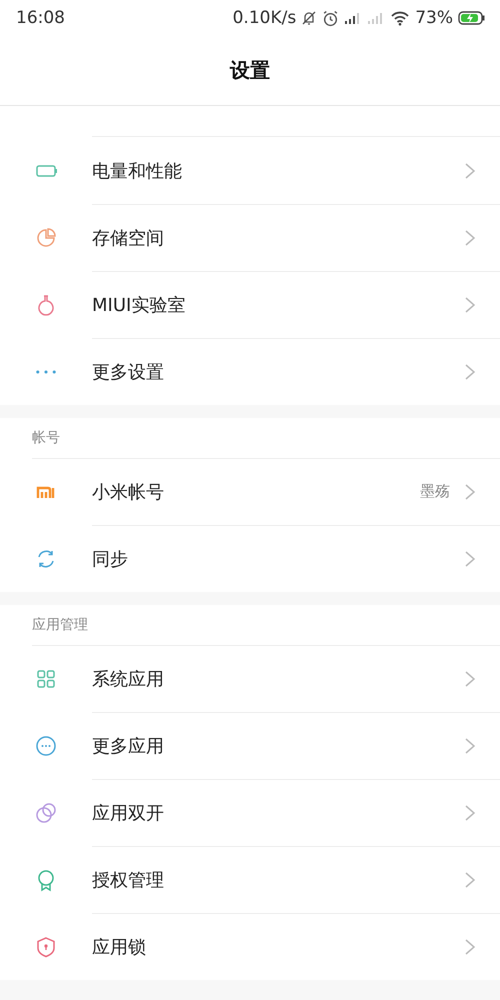  Describe the element at coordinates (250, 879) in the screenshot. I see `settings-item: 授权管理` at that location.